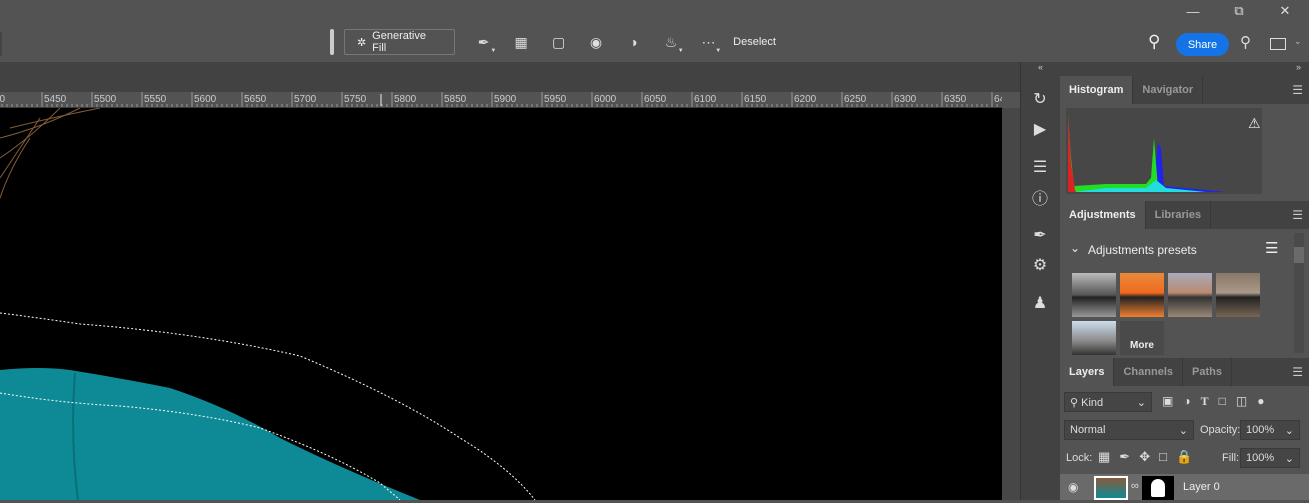 The image size is (1309, 503). What do you see at coordinates (1040, 167) in the screenshot?
I see `properties-sliders-icon: ☰` at bounding box center [1040, 167].